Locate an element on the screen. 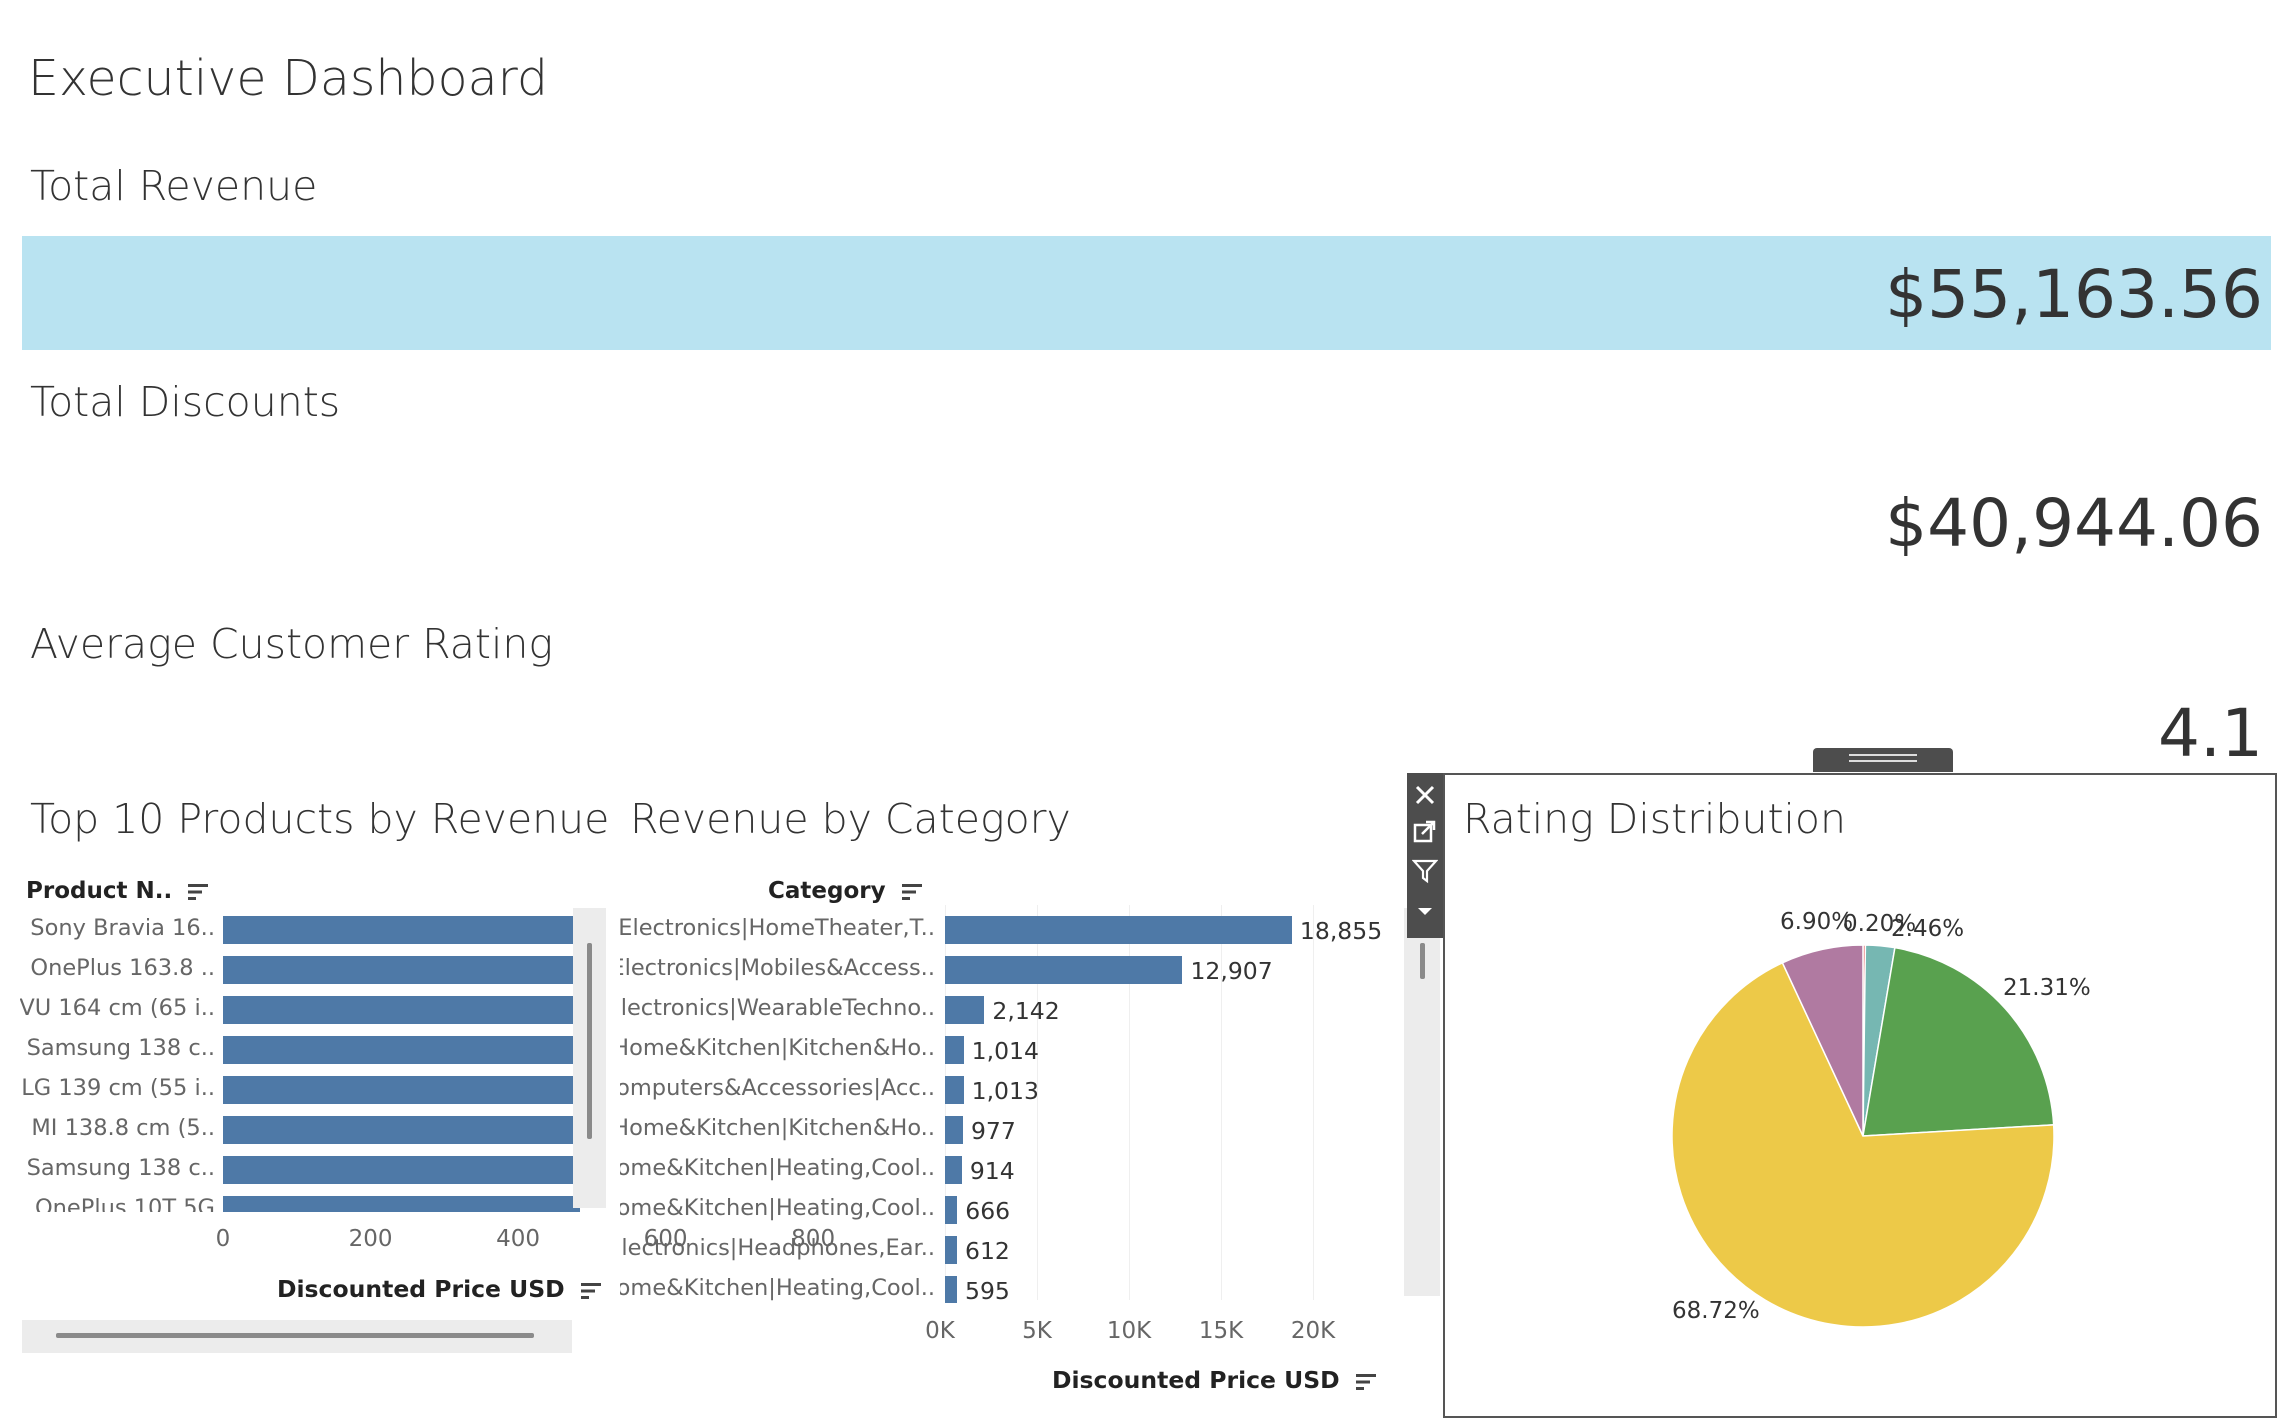 The image size is (2287, 1422). top-products-row-header: Product N.. is located at coordinates (118, 891).